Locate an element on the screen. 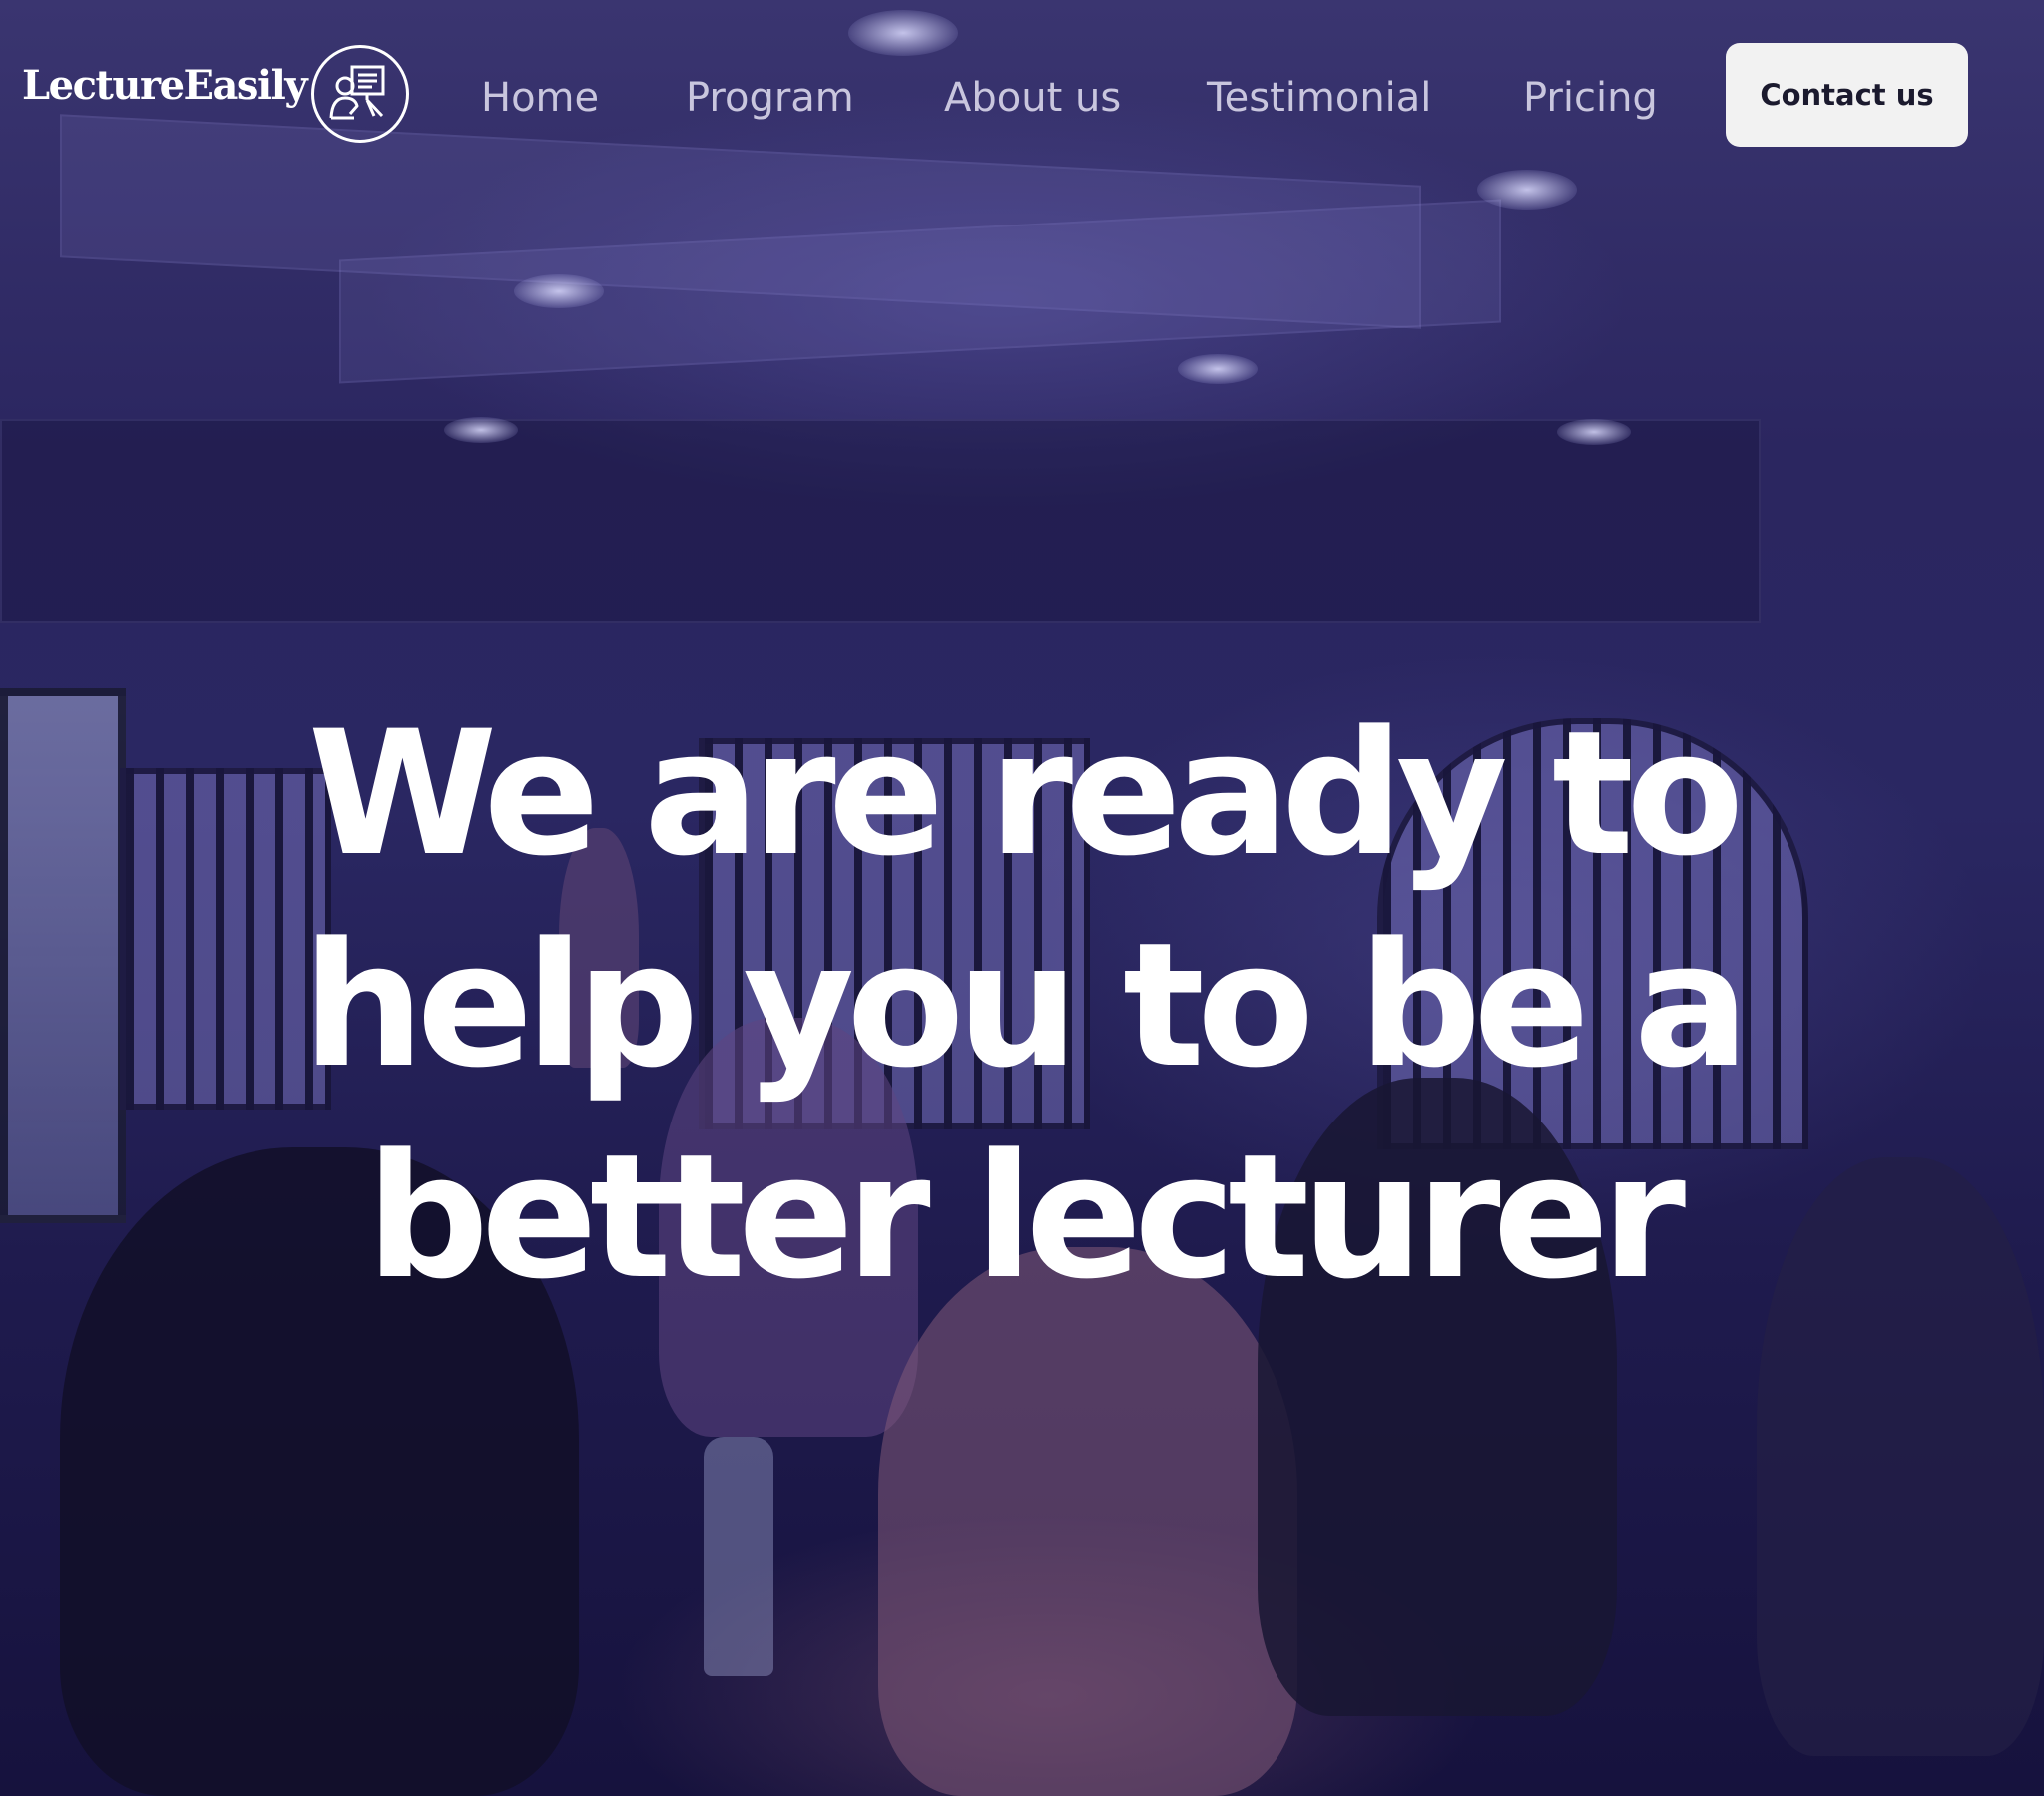  headline-line-2: help you to be a is located at coordinates (1026, 1005).